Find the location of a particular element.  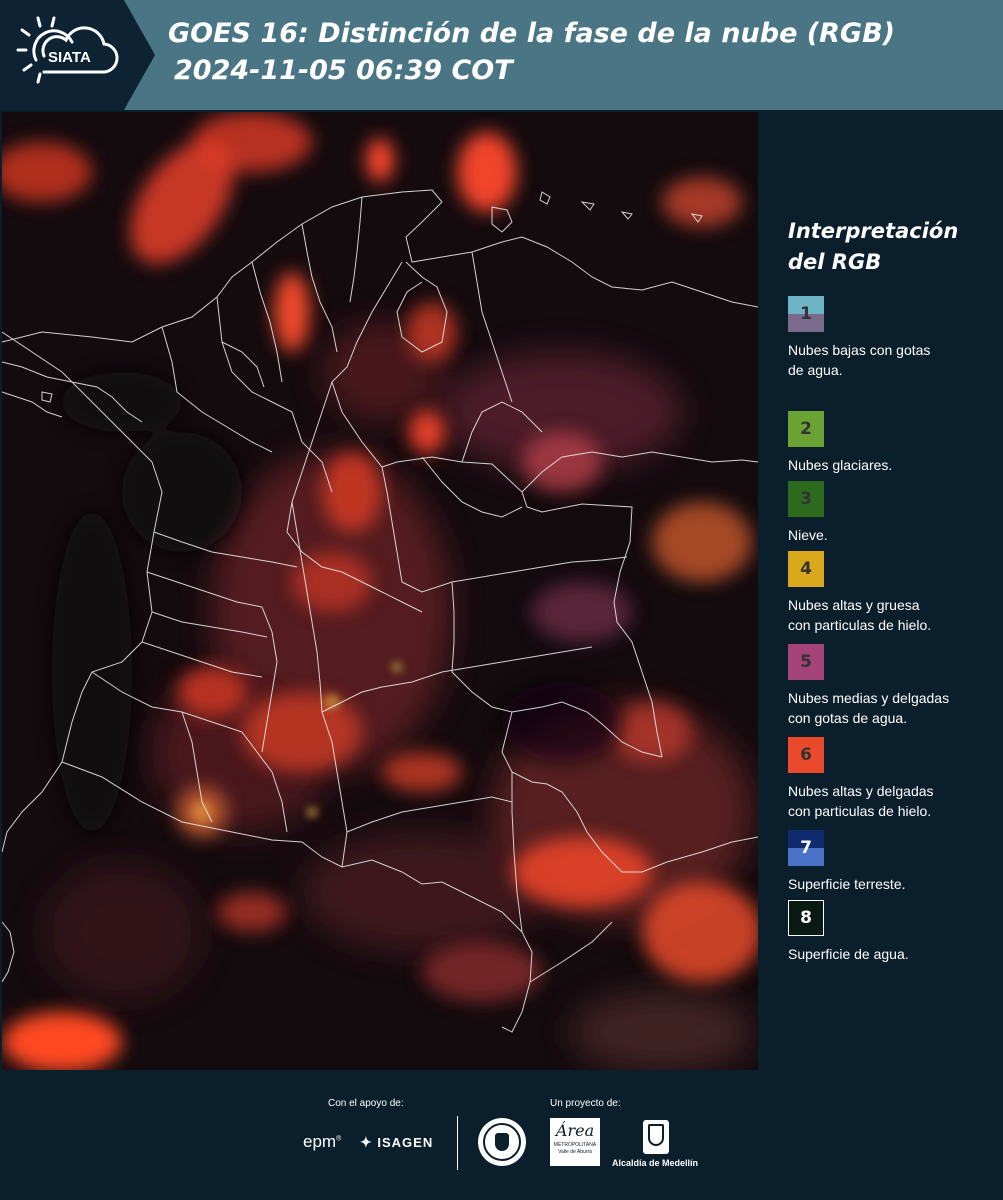

legend-swatch-7: 7 is located at coordinates (806, 848).